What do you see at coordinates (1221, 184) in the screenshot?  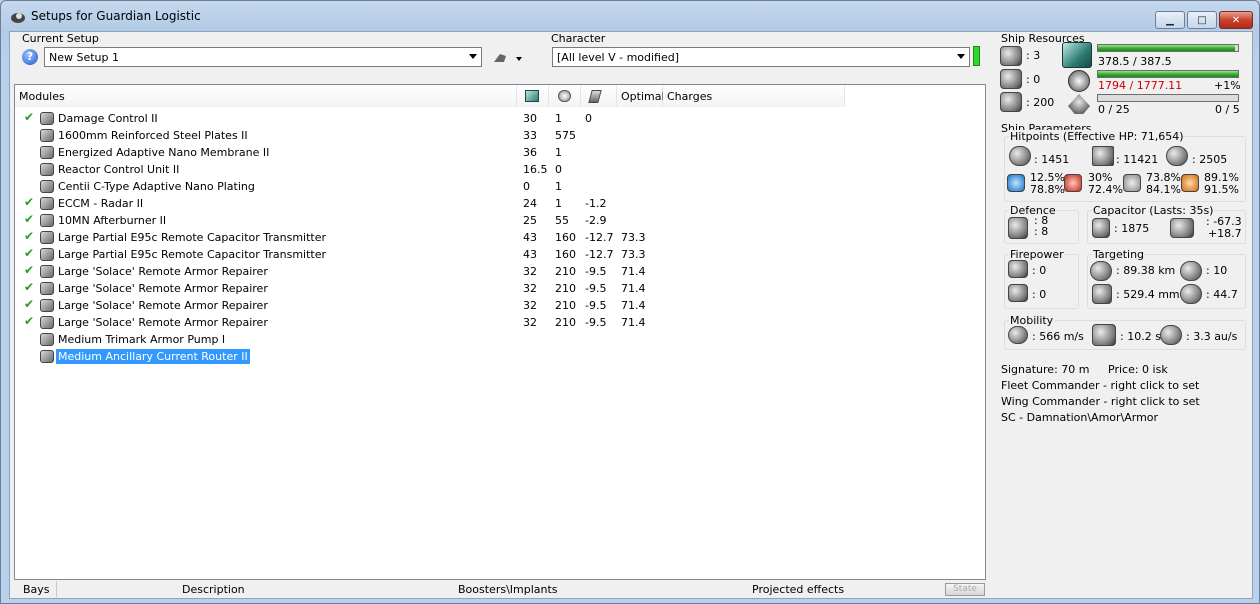 I see `explosive-resist-values: 89.1% 91.5%` at bounding box center [1221, 184].